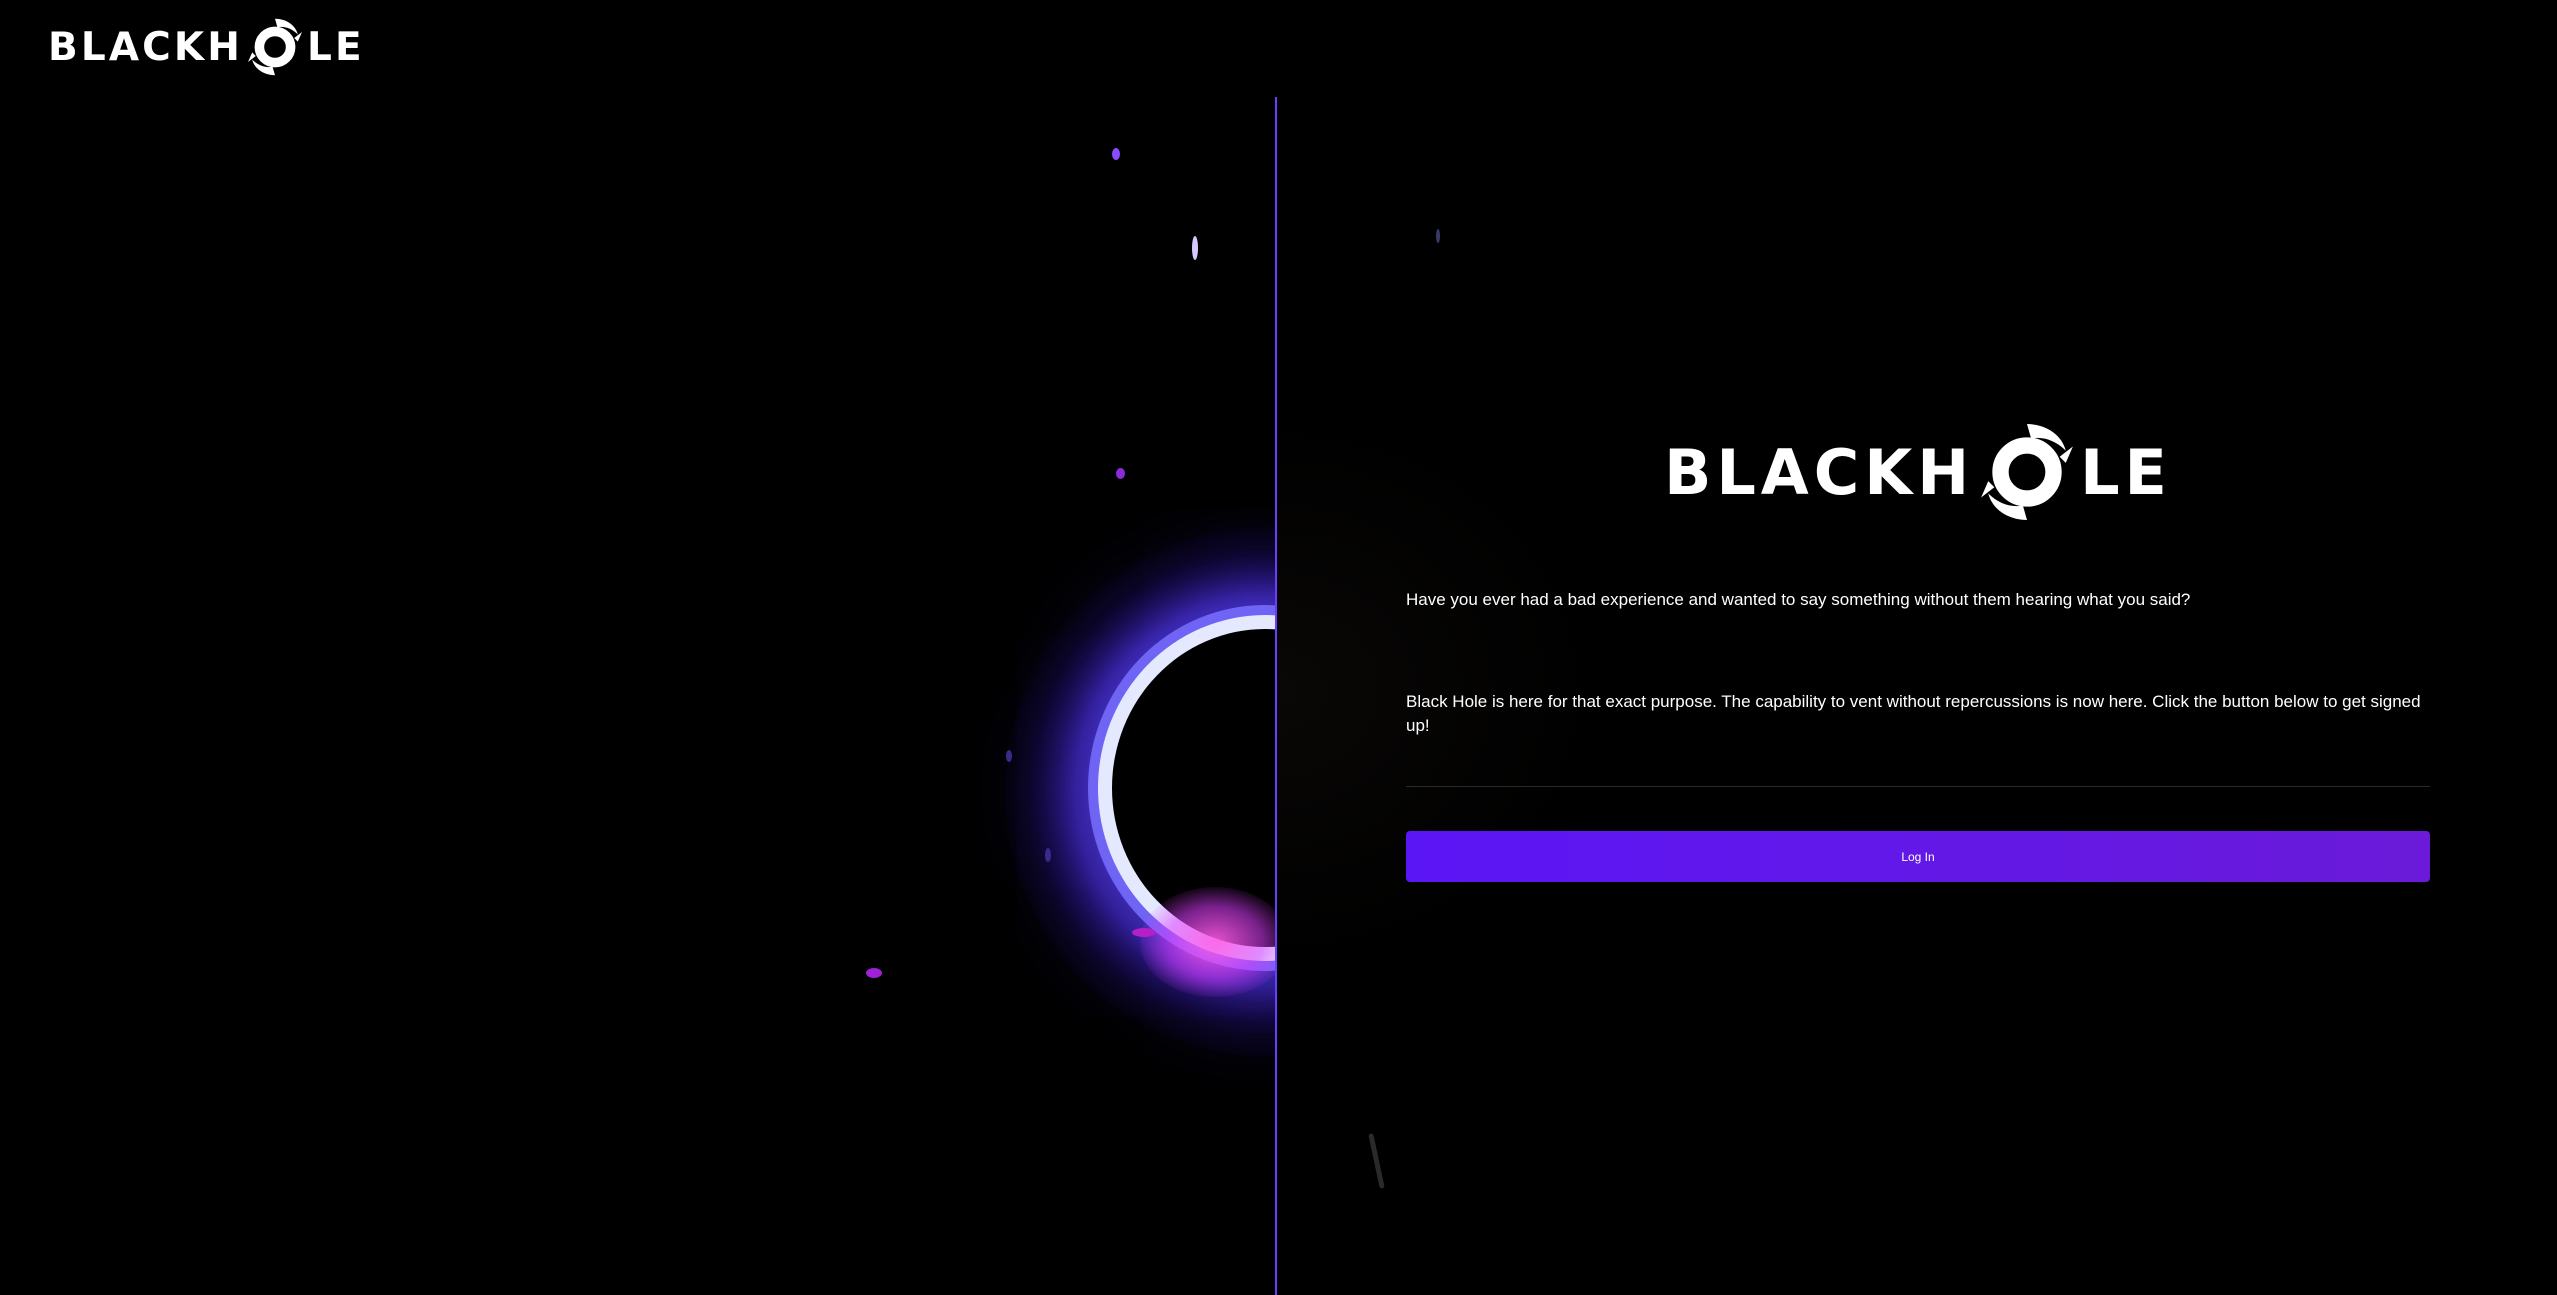 This screenshot has width=2557, height=1295. I want to click on header-logo: BLACKH LE, so click(206, 47).